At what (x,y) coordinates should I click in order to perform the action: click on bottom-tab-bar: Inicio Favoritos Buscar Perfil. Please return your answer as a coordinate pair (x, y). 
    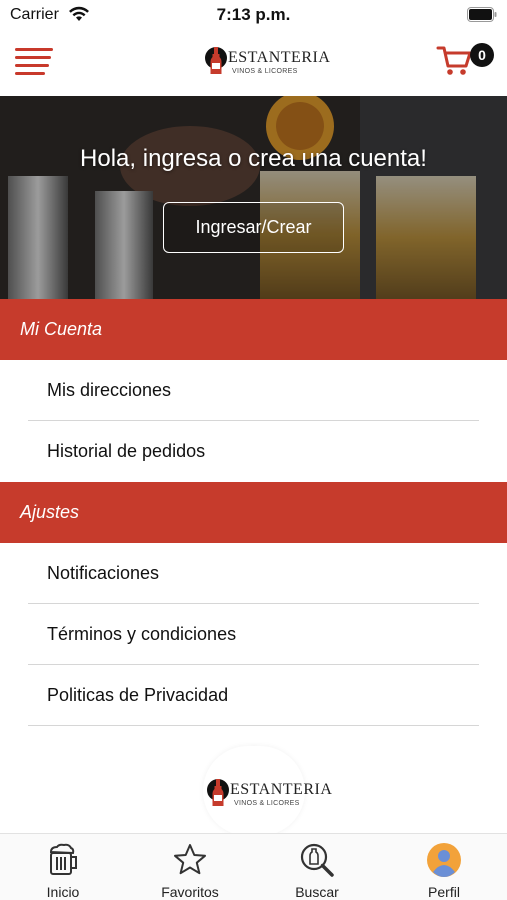
    Looking at the image, I should click on (253, 866).